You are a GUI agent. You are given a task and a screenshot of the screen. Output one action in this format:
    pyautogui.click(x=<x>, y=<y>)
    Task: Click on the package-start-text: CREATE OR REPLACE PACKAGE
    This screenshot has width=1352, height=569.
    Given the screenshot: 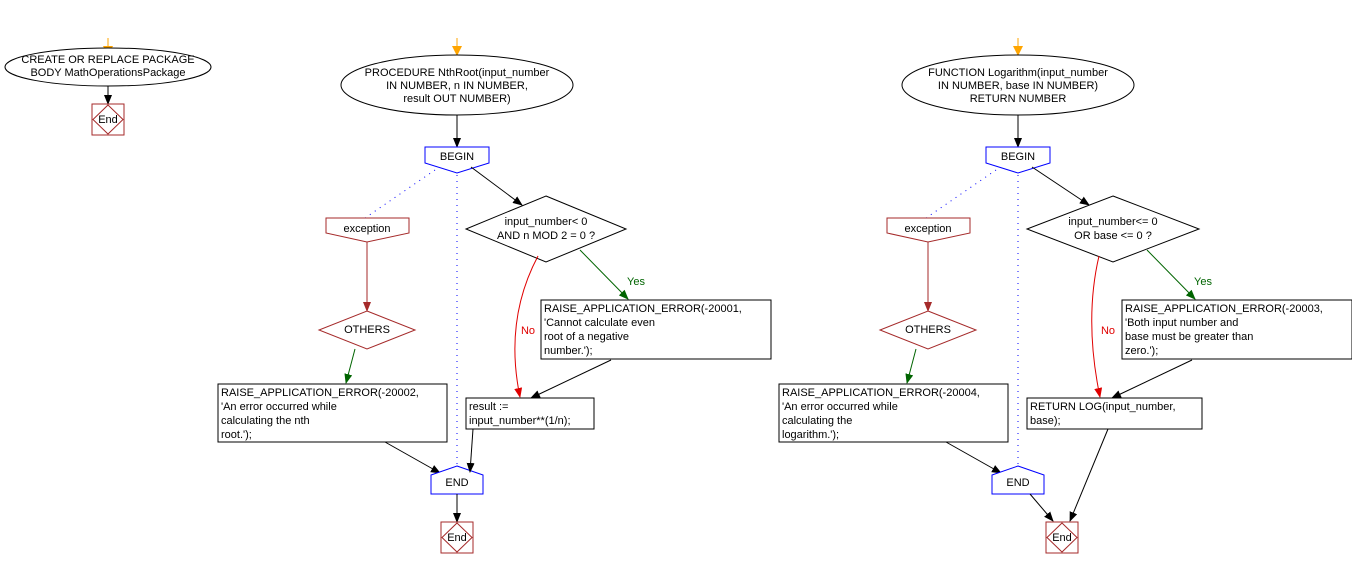 What is the action you would take?
    pyautogui.click(x=107, y=60)
    